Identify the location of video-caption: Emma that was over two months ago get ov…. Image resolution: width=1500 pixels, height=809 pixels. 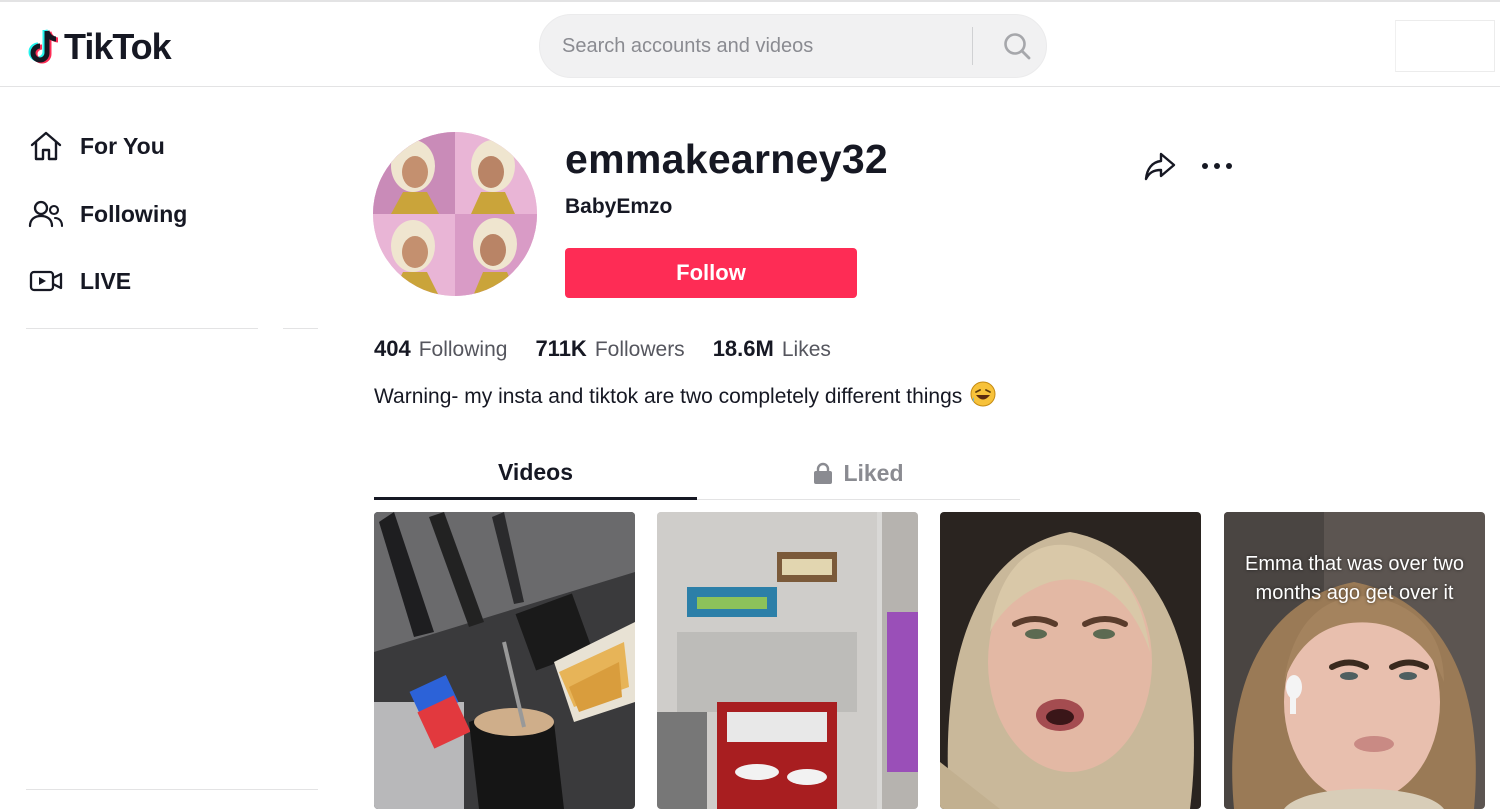
(1354, 578).